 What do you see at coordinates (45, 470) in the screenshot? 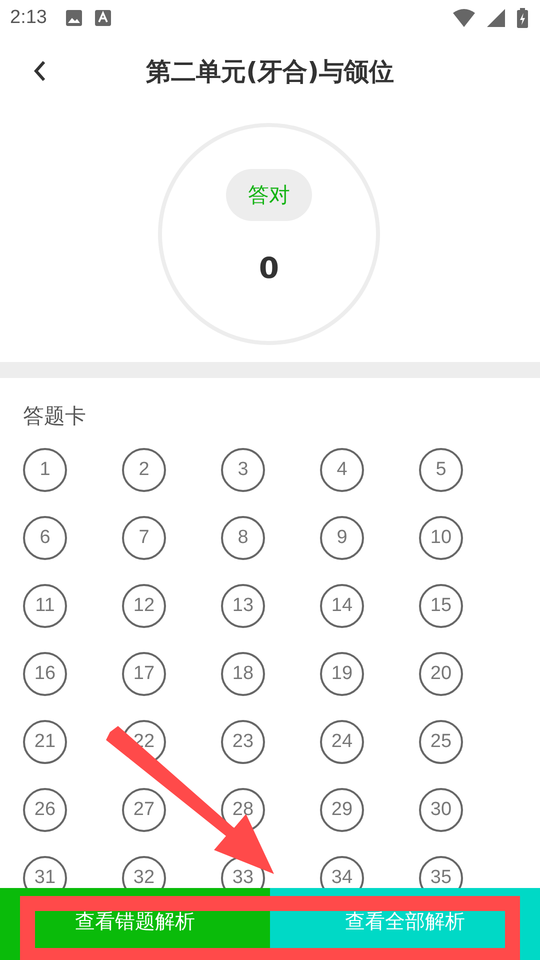
I see `question-number: 1` at bounding box center [45, 470].